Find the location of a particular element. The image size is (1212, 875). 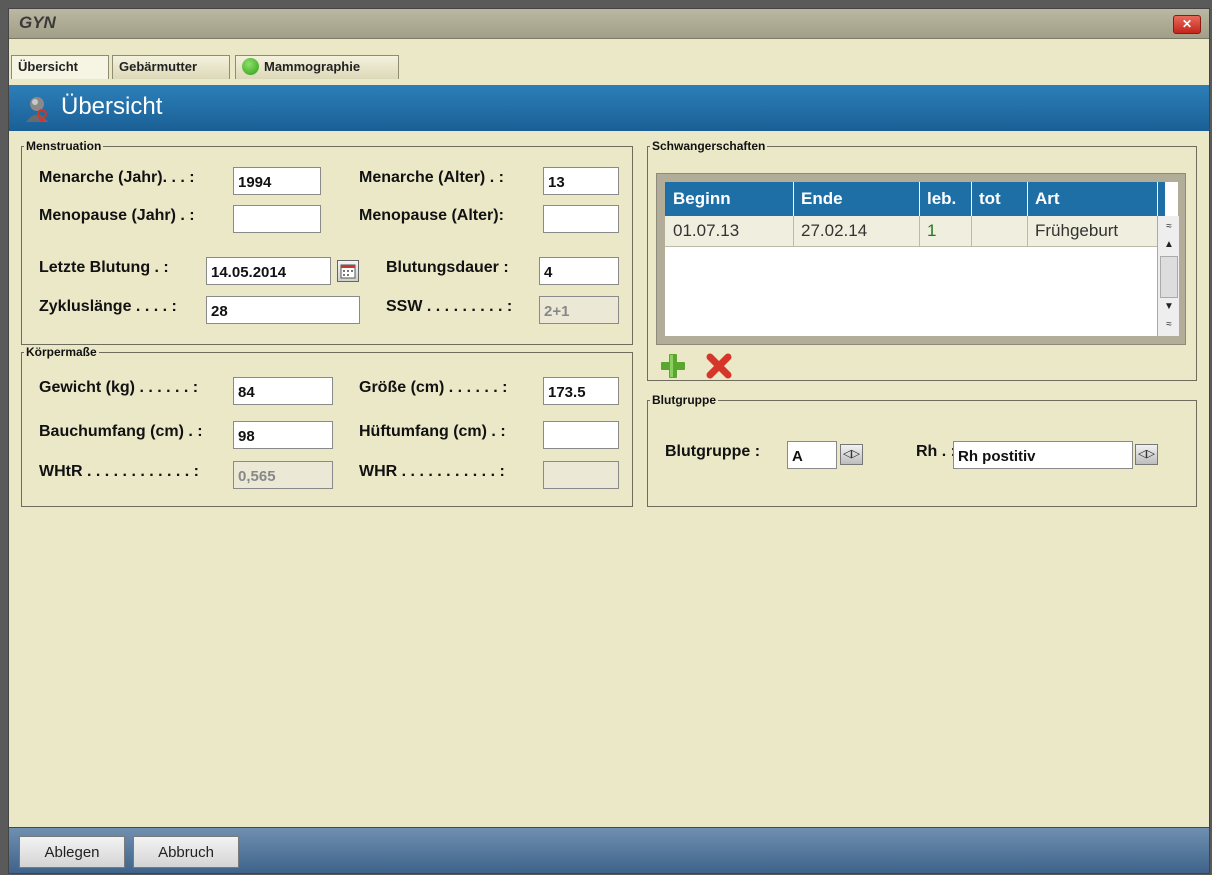

calendar-icon is located at coordinates (348, 271).